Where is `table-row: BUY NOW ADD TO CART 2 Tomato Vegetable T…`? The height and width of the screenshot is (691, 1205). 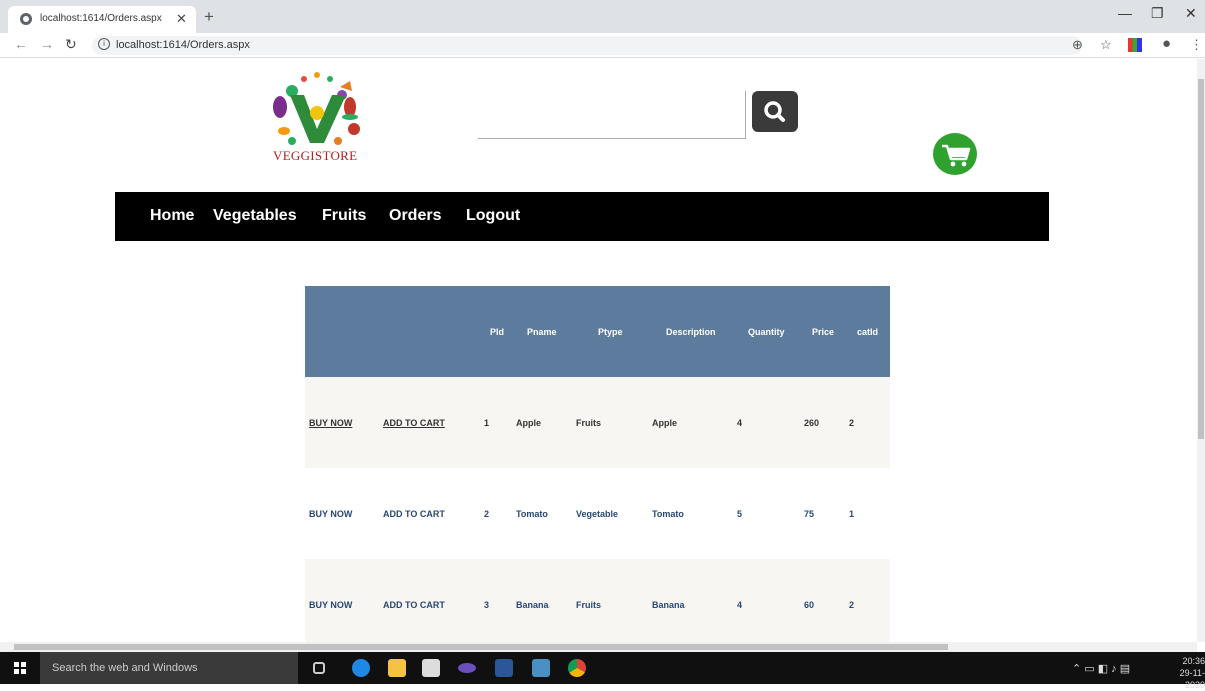
table-row: BUY NOW ADD TO CART 2 Tomato Vegetable T… is located at coordinates (597, 513).